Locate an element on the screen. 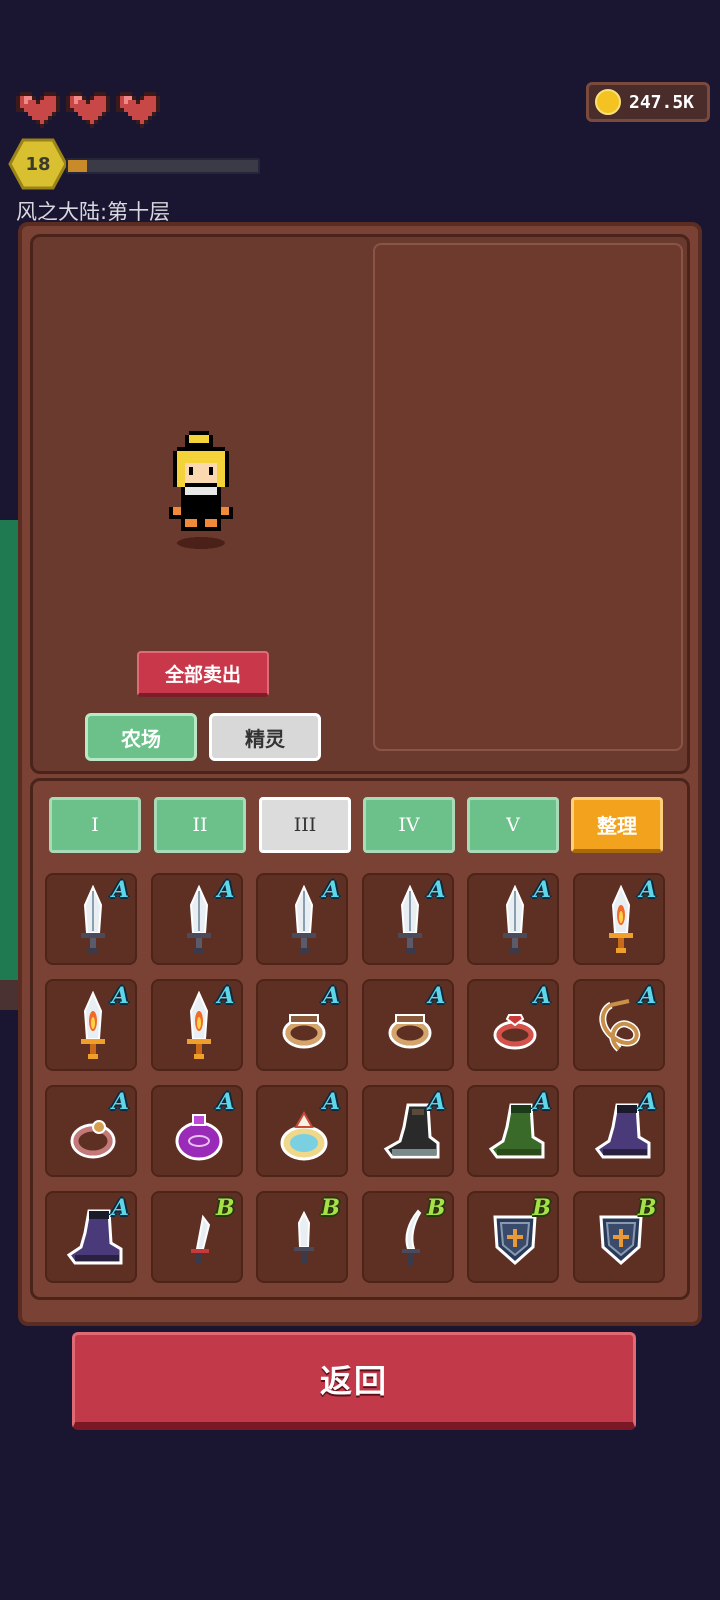  coin-icon is located at coordinates (608, 102).